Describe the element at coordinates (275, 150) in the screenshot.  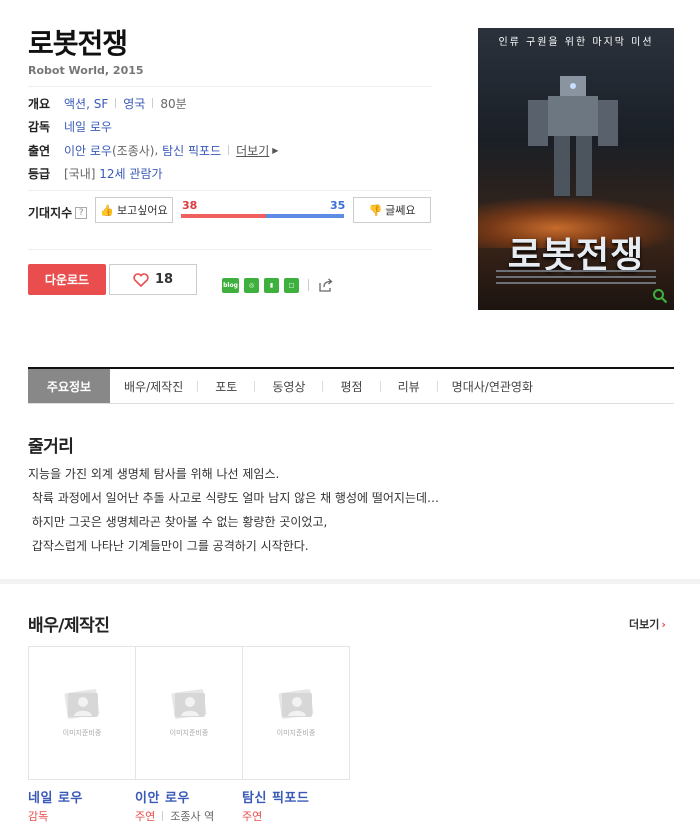
I see `caret-right-icon: ▶` at that location.